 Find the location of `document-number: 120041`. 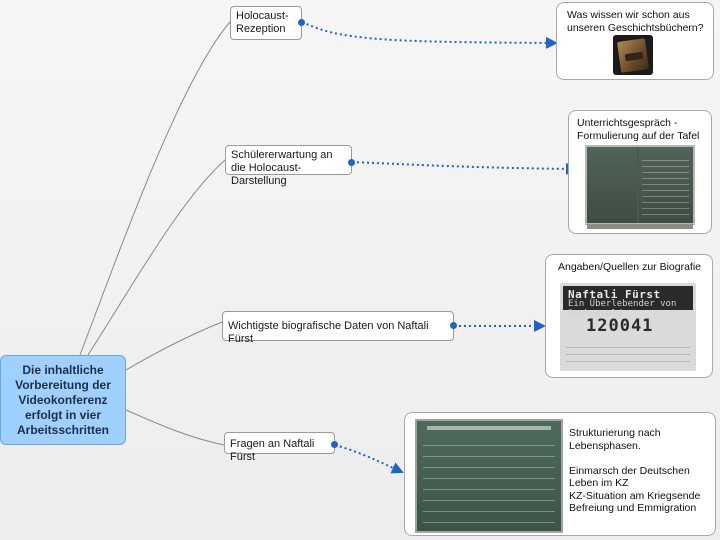

document-number: 120041 is located at coordinates (620, 326).